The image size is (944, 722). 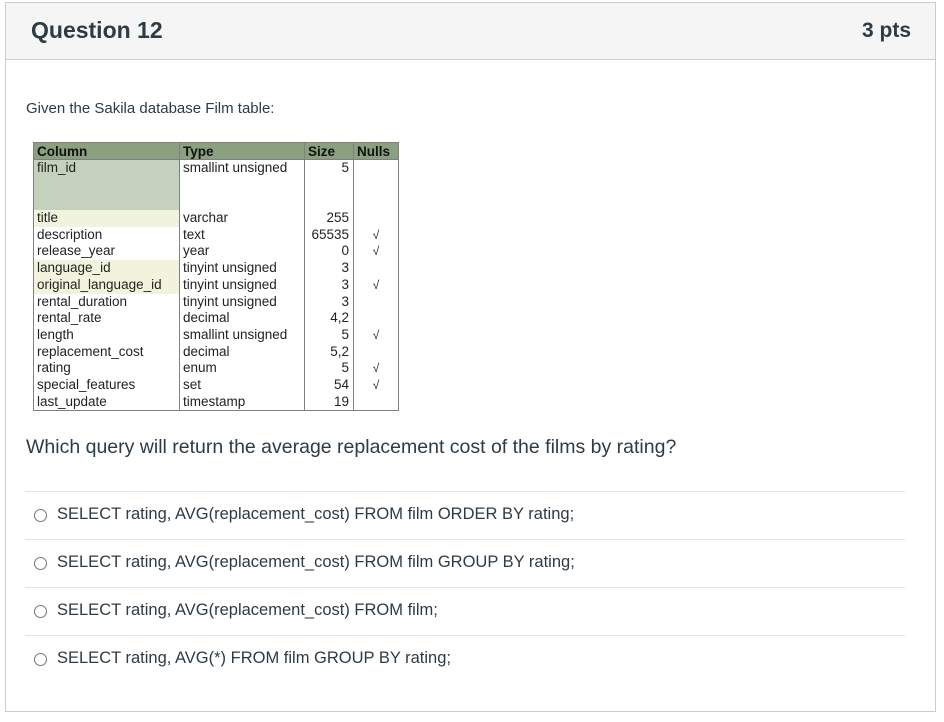 What do you see at coordinates (242, 218) in the screenshot?
I see `type-cell: varchar` at bounding box center [242, 218].